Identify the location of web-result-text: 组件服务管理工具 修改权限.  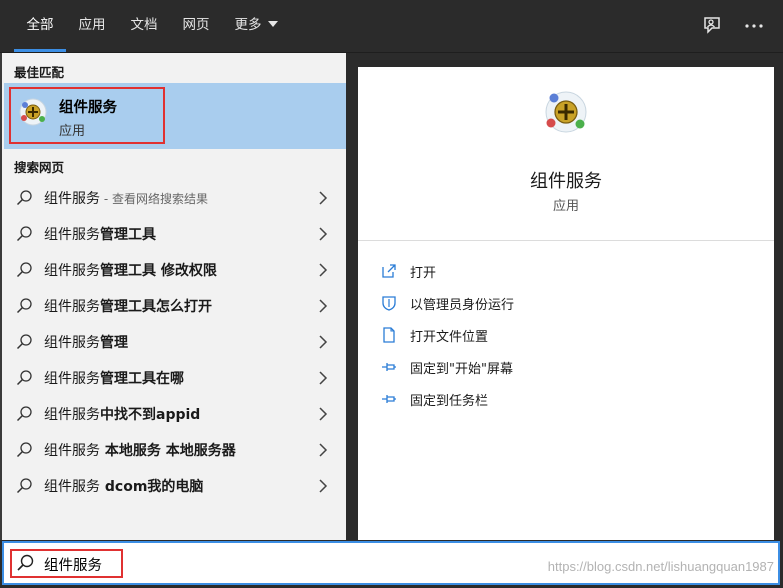
(130, 270).